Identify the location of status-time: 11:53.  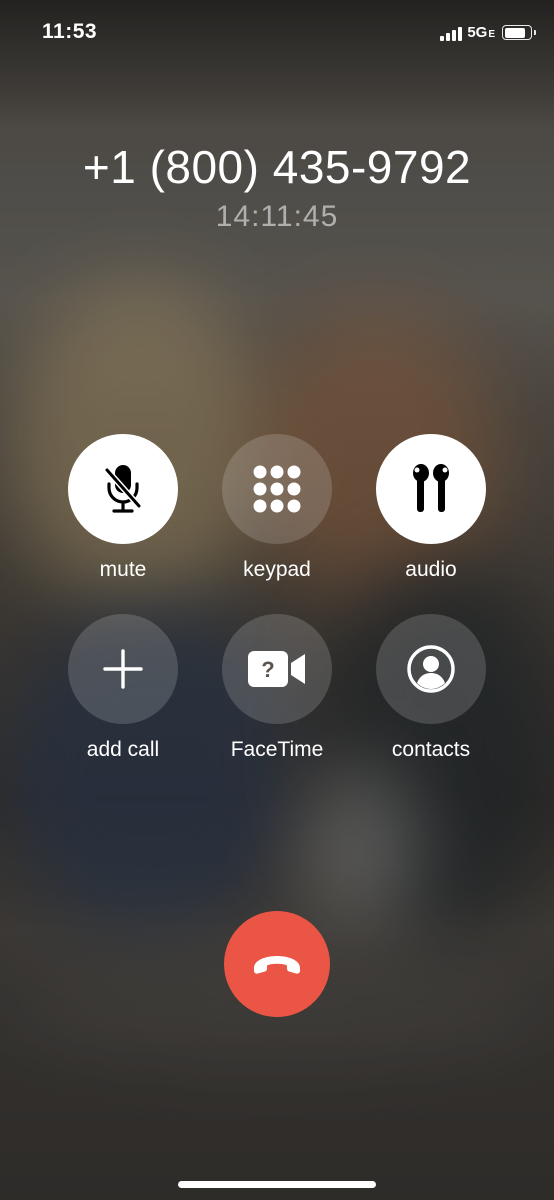
(70, 31).